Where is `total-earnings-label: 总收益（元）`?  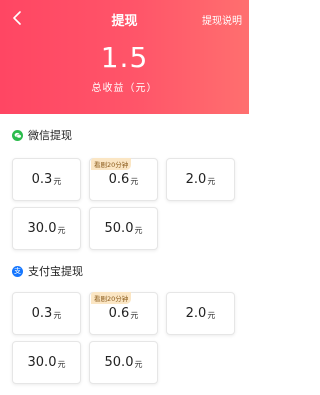
total-earnings-label: 总收益（元） is located at coordinates (124, 88).